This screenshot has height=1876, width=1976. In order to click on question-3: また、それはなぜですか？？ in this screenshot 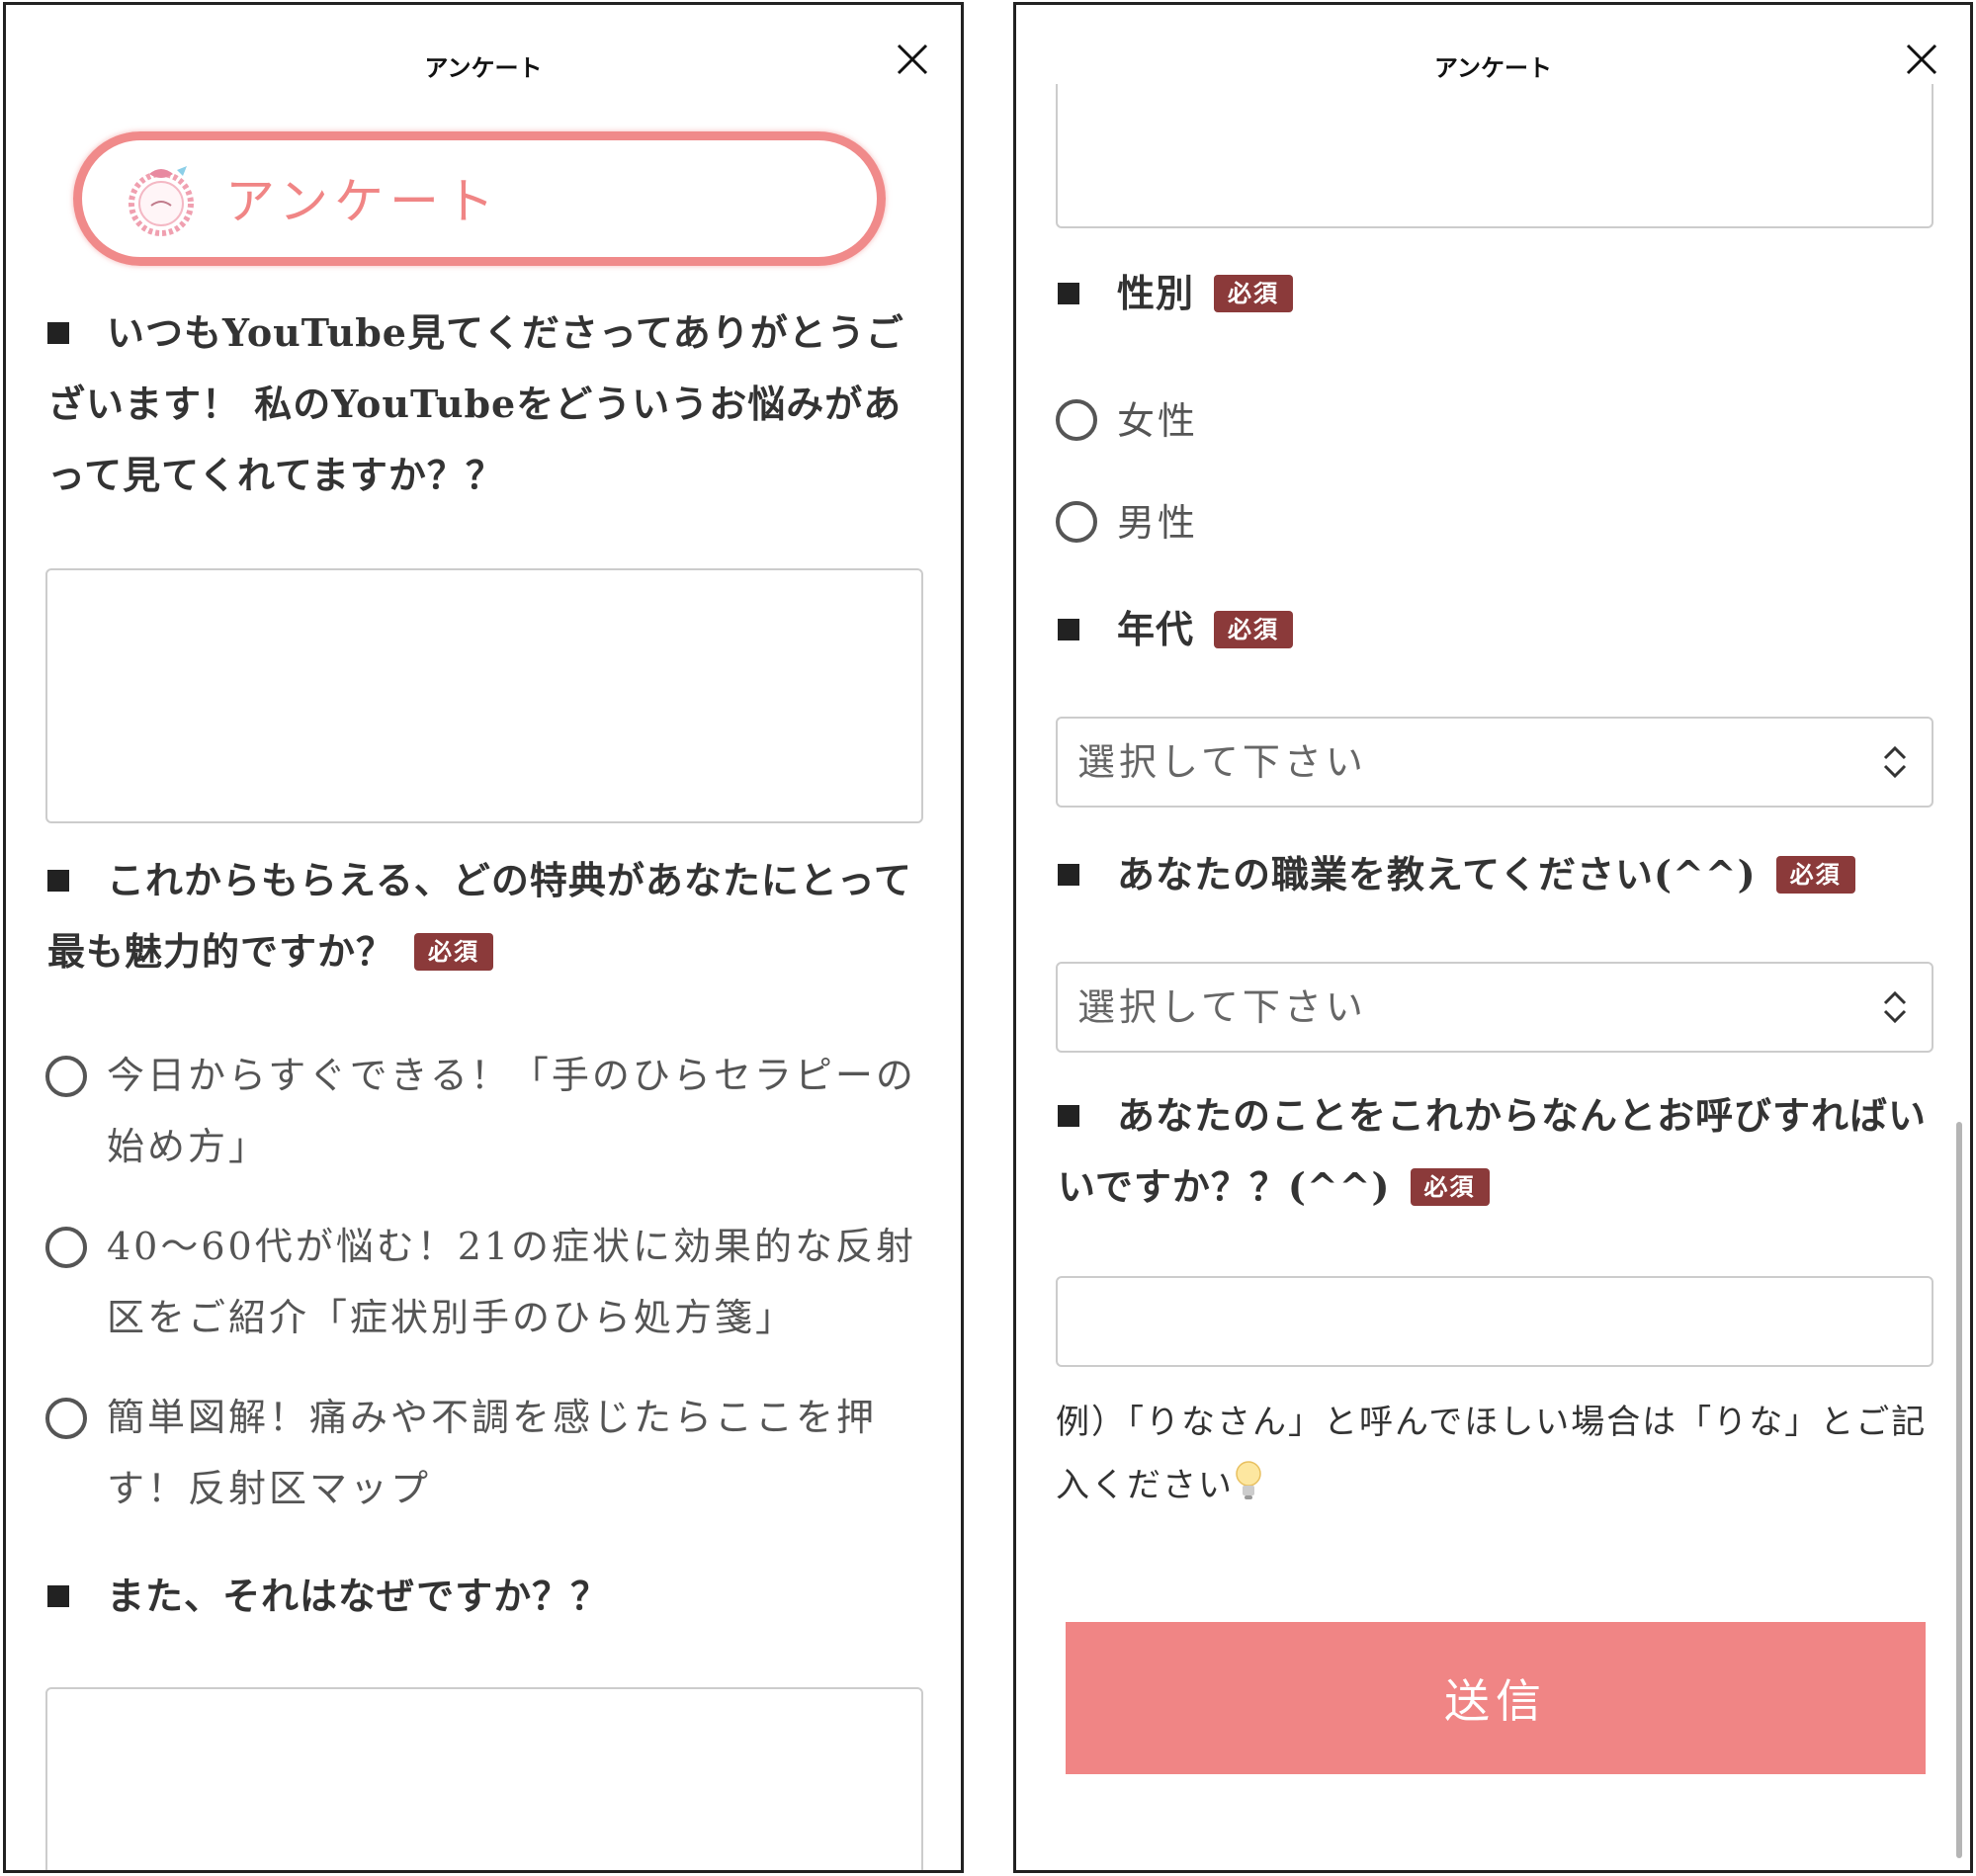, I will do `click(492, 1596)`.